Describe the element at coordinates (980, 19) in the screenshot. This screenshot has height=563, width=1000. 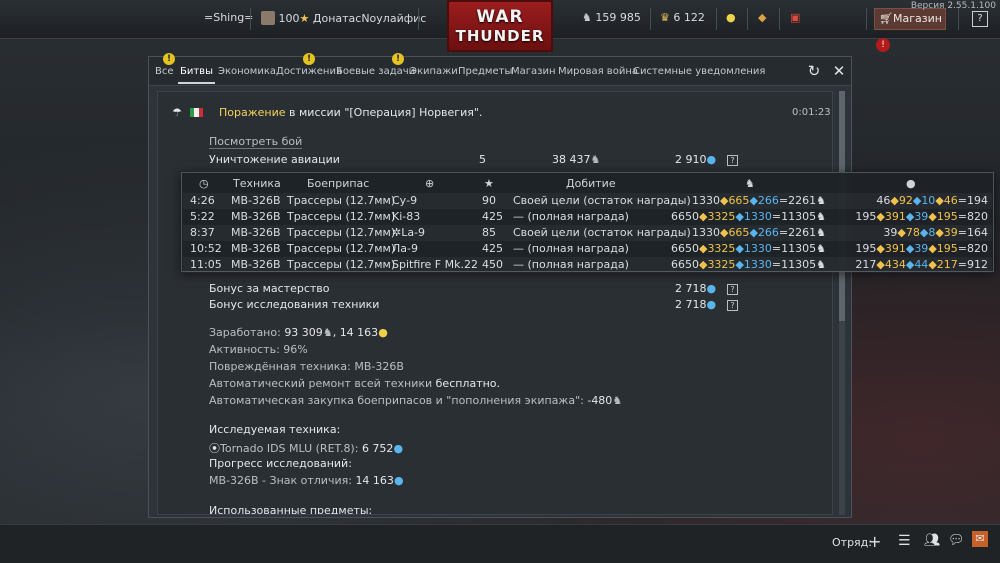
I see `help-button: ?` at that location.